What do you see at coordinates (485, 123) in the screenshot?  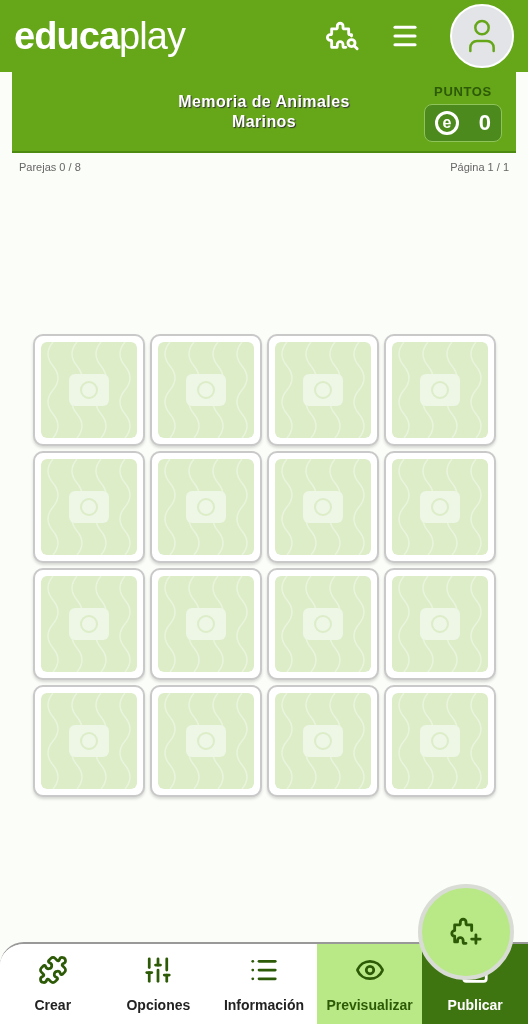 I see `points-value: 0` at bounding box center [485, 123].